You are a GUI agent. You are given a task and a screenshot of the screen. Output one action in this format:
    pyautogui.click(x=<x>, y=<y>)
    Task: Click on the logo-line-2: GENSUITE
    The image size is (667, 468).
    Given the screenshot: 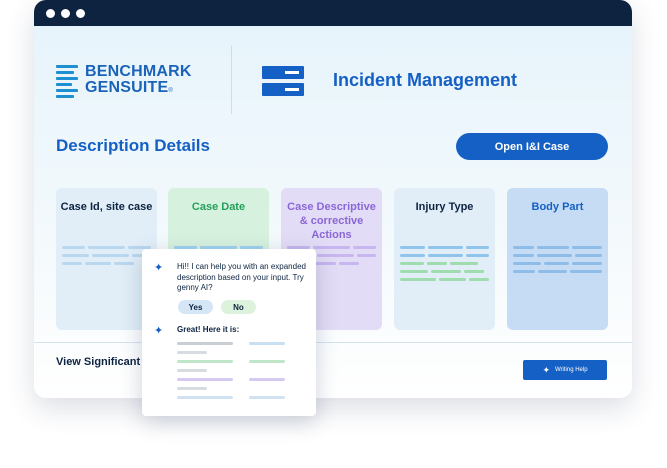 What is the action you would take?
    pyautogui.click(x=127, y=87)
    